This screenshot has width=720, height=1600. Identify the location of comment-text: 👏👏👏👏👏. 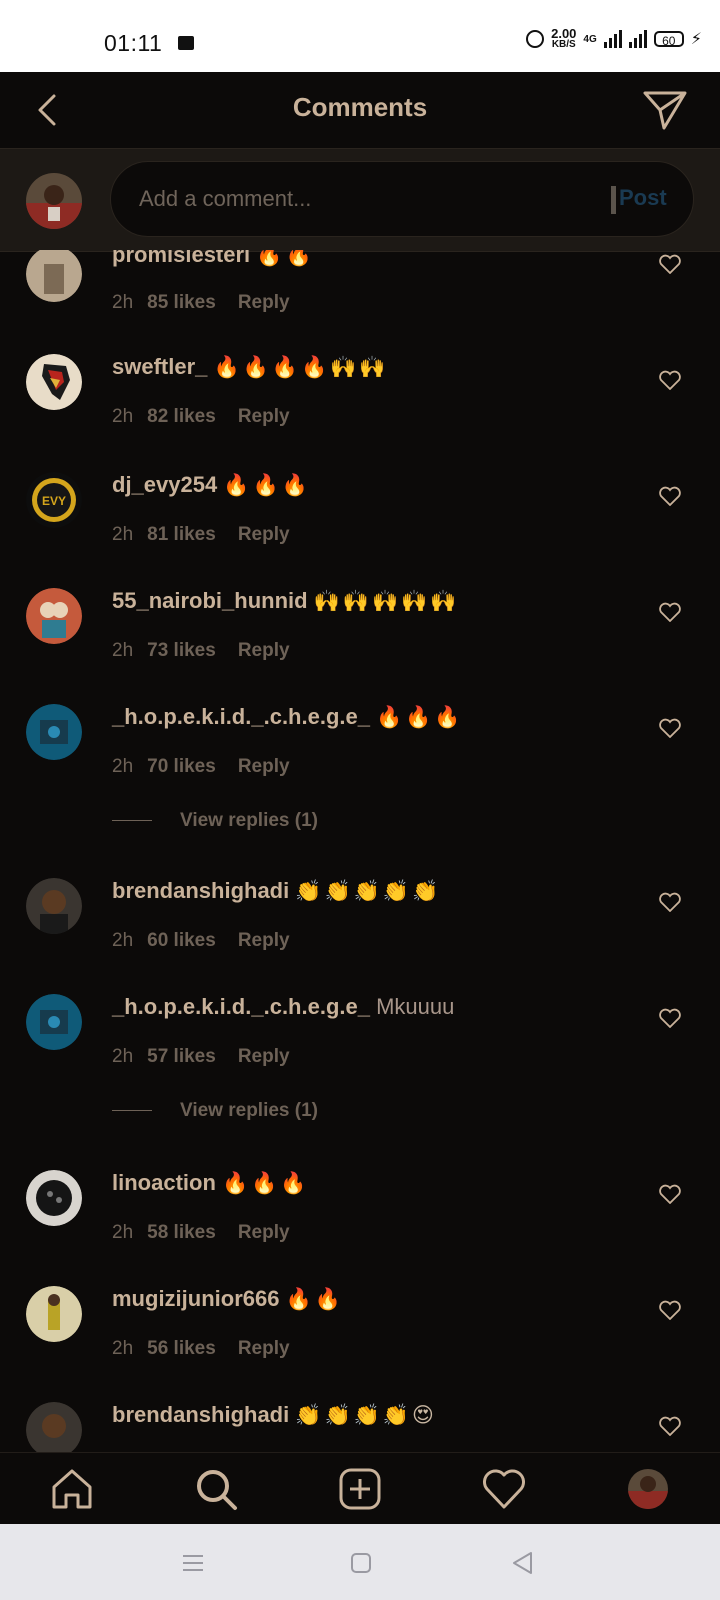
(368, 891).